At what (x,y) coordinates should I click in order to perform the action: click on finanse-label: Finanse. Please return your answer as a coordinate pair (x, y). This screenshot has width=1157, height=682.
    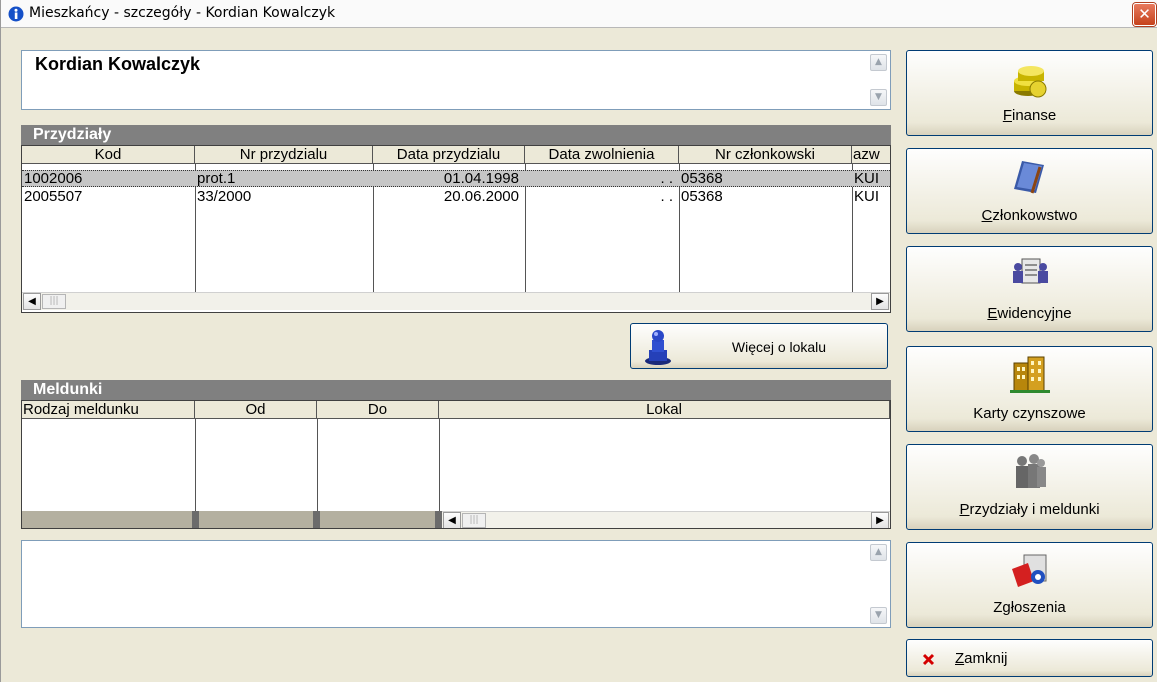
    Looking at the image, I should click on (1029, 115).